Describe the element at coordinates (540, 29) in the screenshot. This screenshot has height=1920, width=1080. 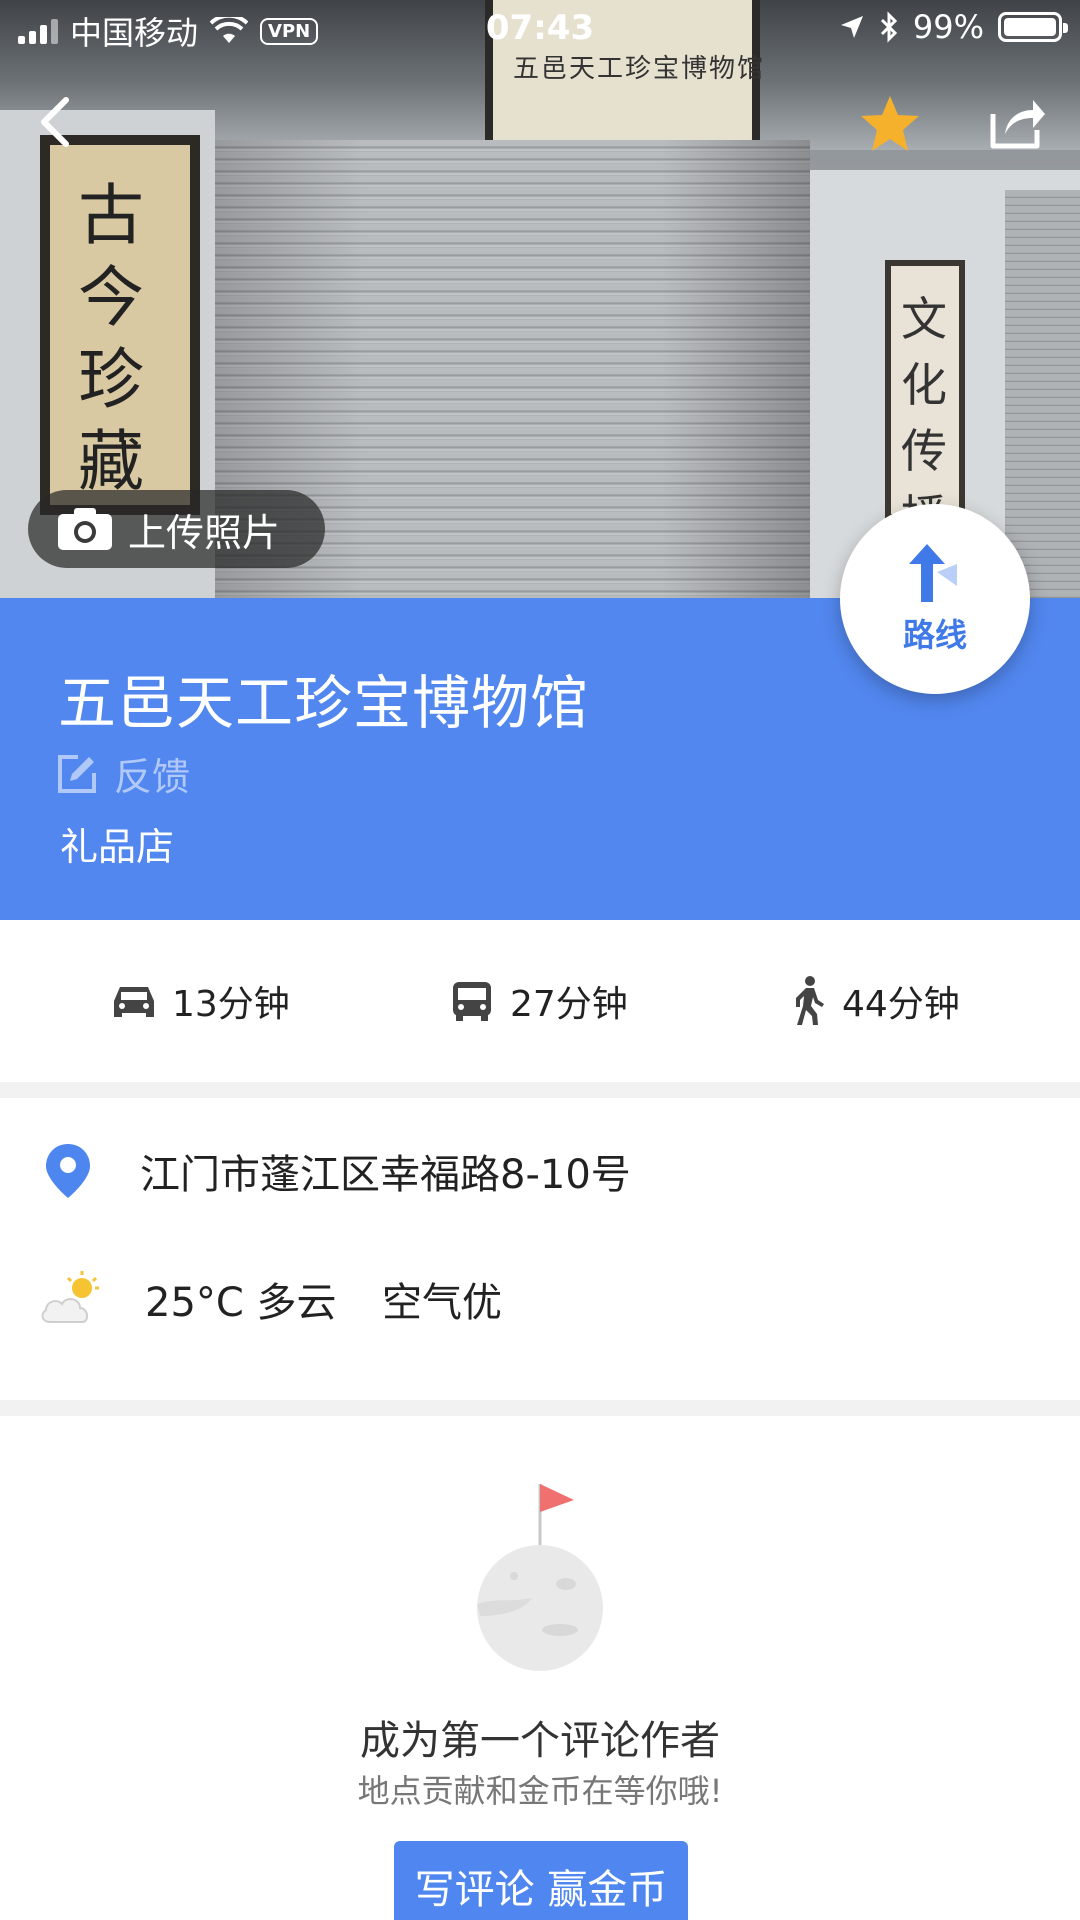
I see `status-bar: 中国移动 VPN 07:43 99%` at that location.